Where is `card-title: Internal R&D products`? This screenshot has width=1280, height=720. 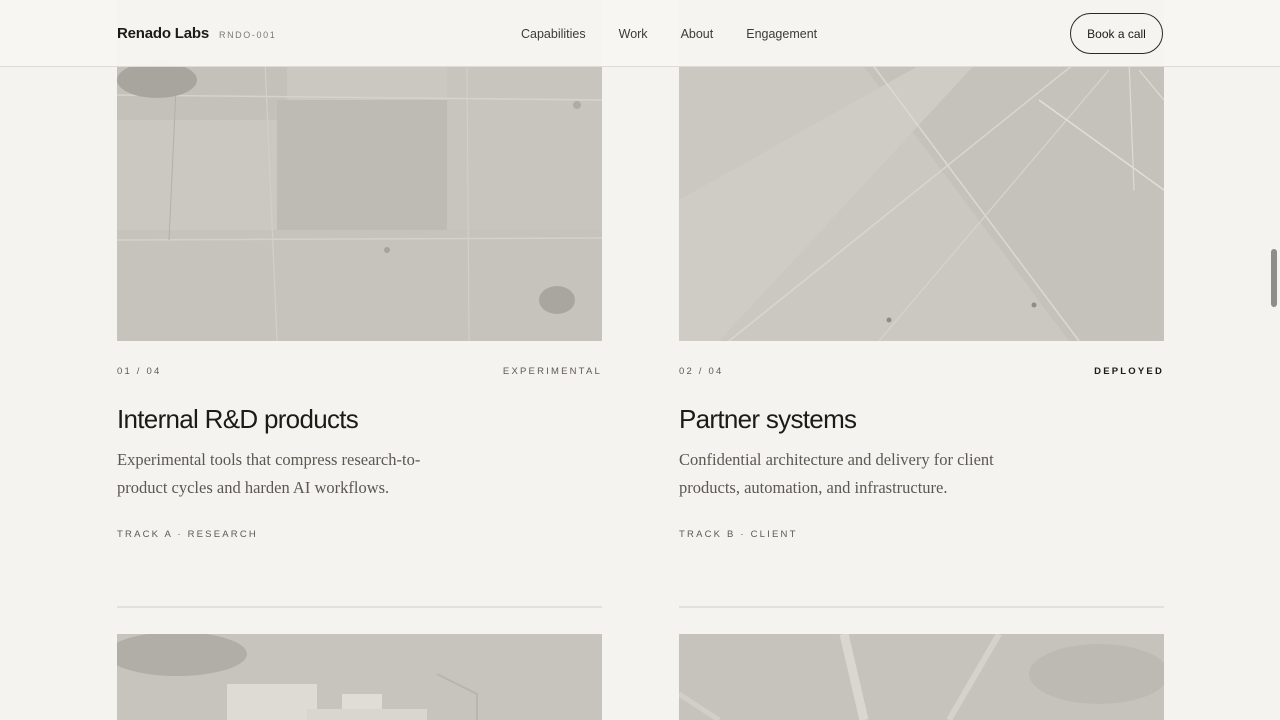
card-title: Internal R&D products is located at coordinates (238, 419).